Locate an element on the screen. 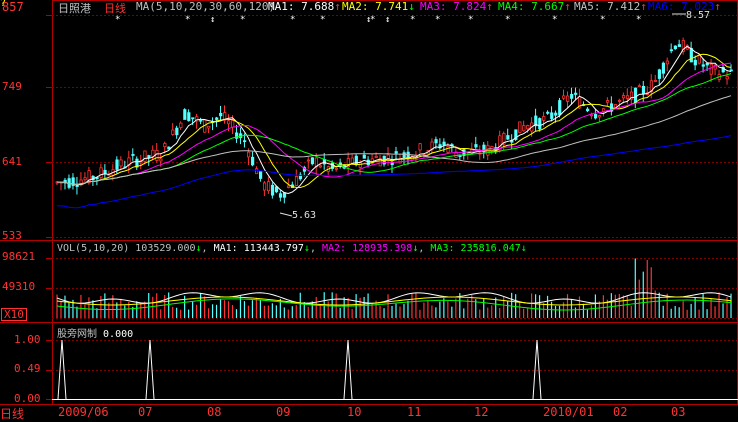 The image size is (738, 422). ind-axis-mid: 0.49 is located at coordinates (27, 368).